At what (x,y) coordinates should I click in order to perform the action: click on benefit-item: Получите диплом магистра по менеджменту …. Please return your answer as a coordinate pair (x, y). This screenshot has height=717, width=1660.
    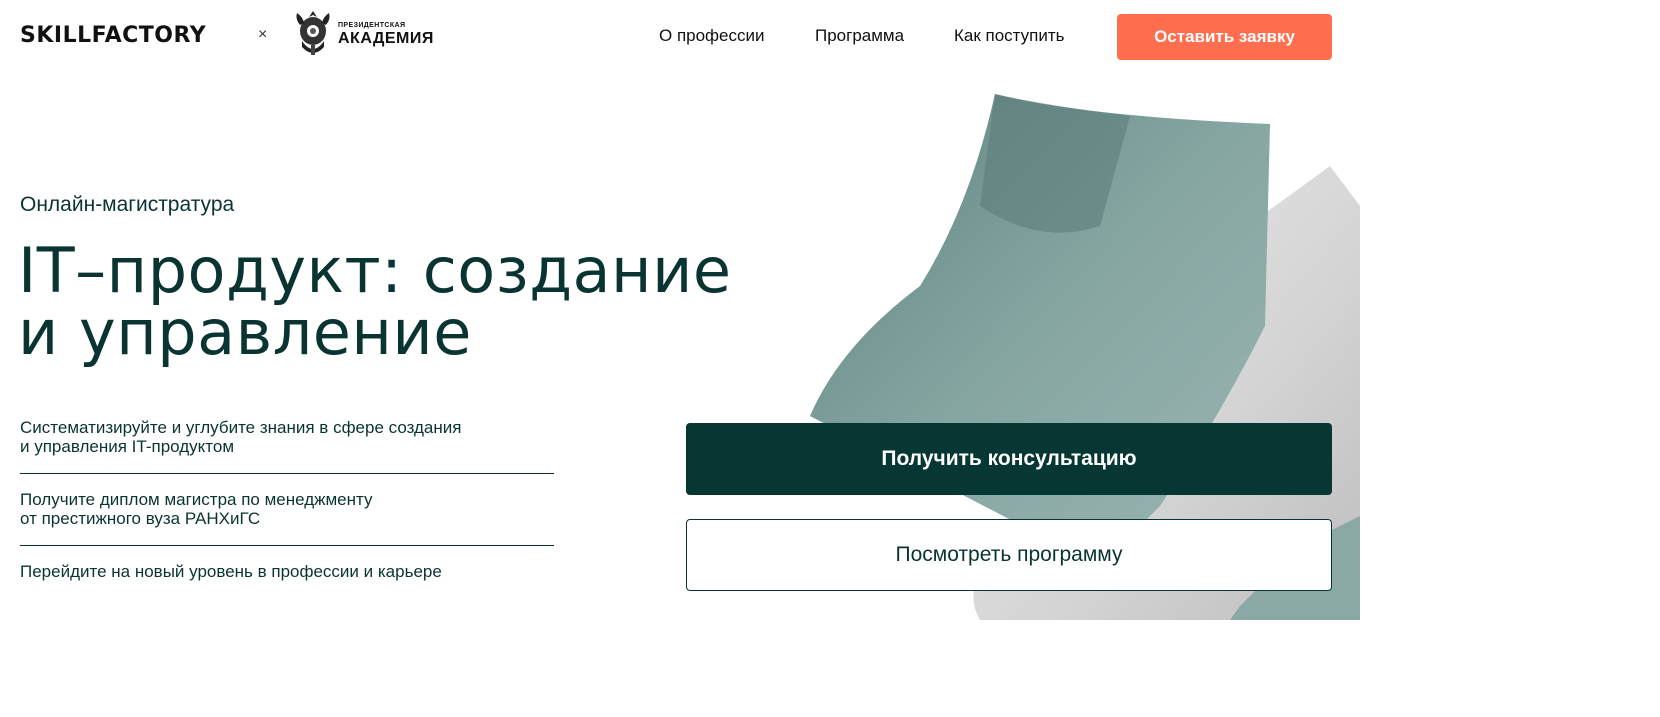
    Looking at the image, I should click on (287, 509).